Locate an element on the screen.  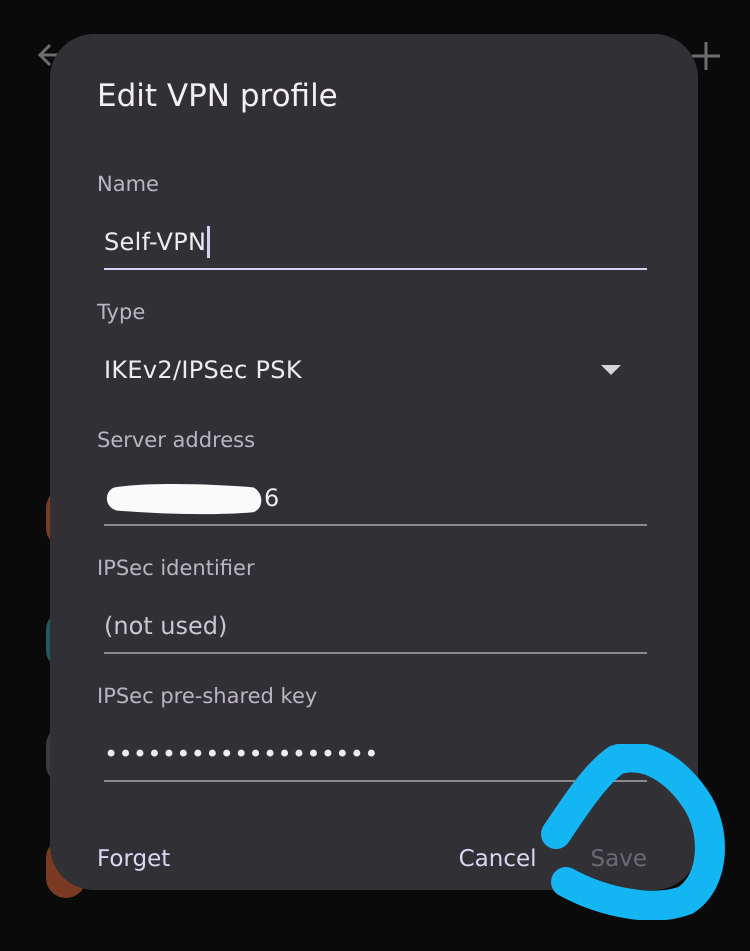
field-label: Type is located at coordinates (121, 312).